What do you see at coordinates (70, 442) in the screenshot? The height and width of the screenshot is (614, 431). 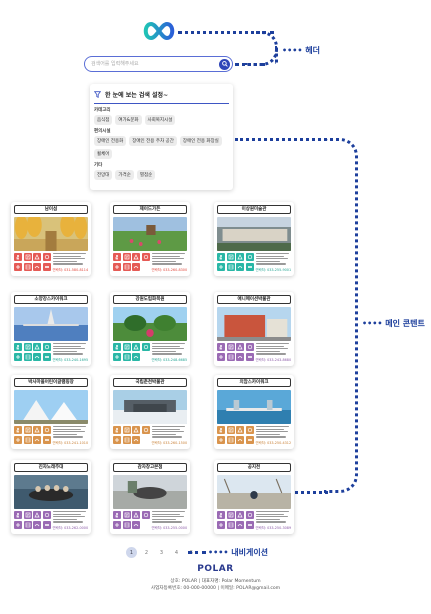 I see `place-phone: 연락처: 033-241-1010` at bounding box center [70, 442].